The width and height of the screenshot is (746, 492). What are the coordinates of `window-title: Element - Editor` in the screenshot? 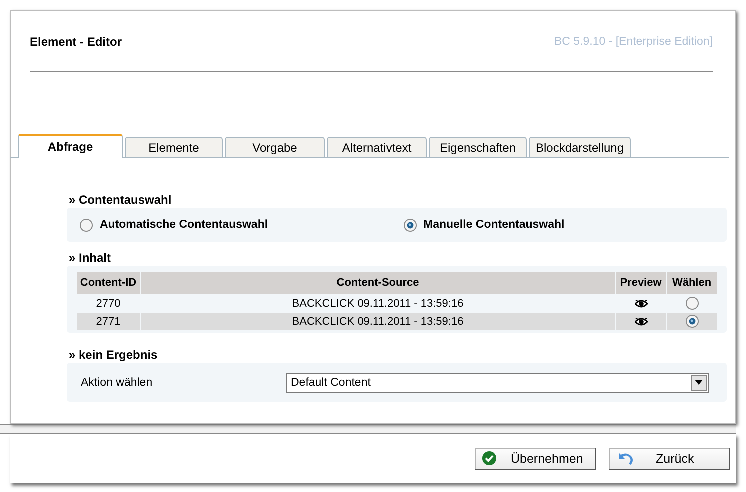 It's located at (76, 42).